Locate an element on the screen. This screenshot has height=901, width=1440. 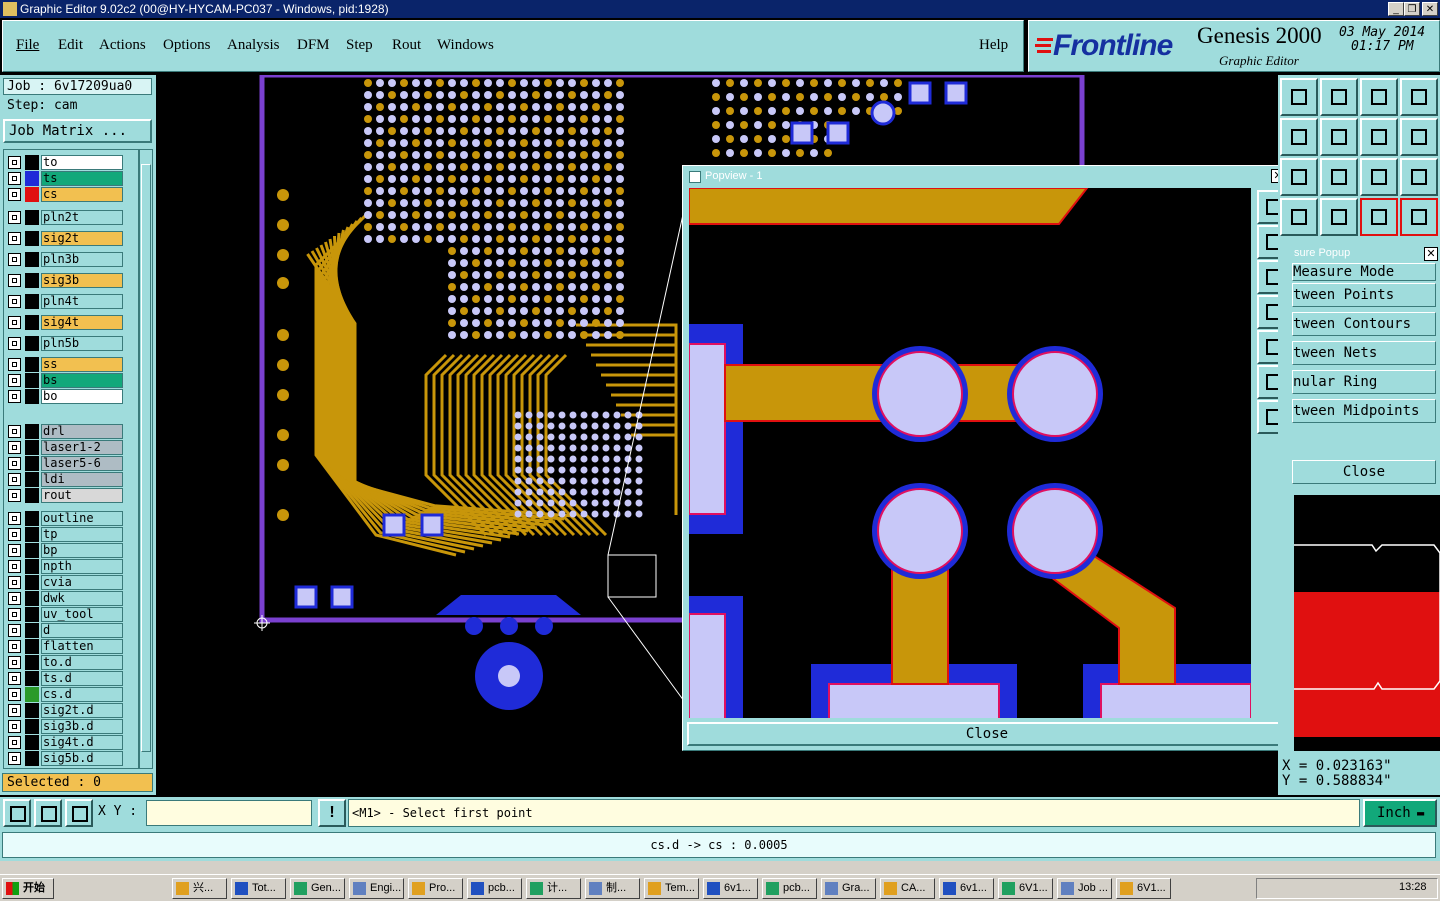
layer-name: sig4t is located at coordinates (82, 322).